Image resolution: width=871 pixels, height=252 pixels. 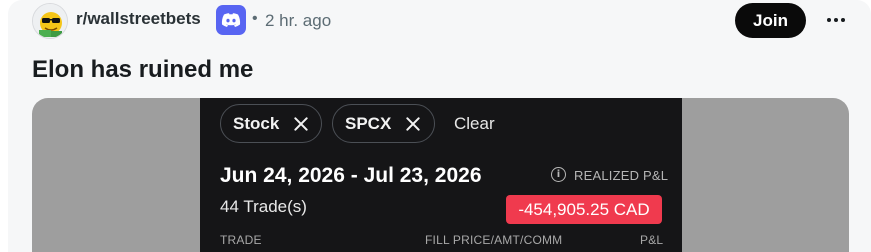 I want to click on join-button: Join, so click(x=770, y=20).